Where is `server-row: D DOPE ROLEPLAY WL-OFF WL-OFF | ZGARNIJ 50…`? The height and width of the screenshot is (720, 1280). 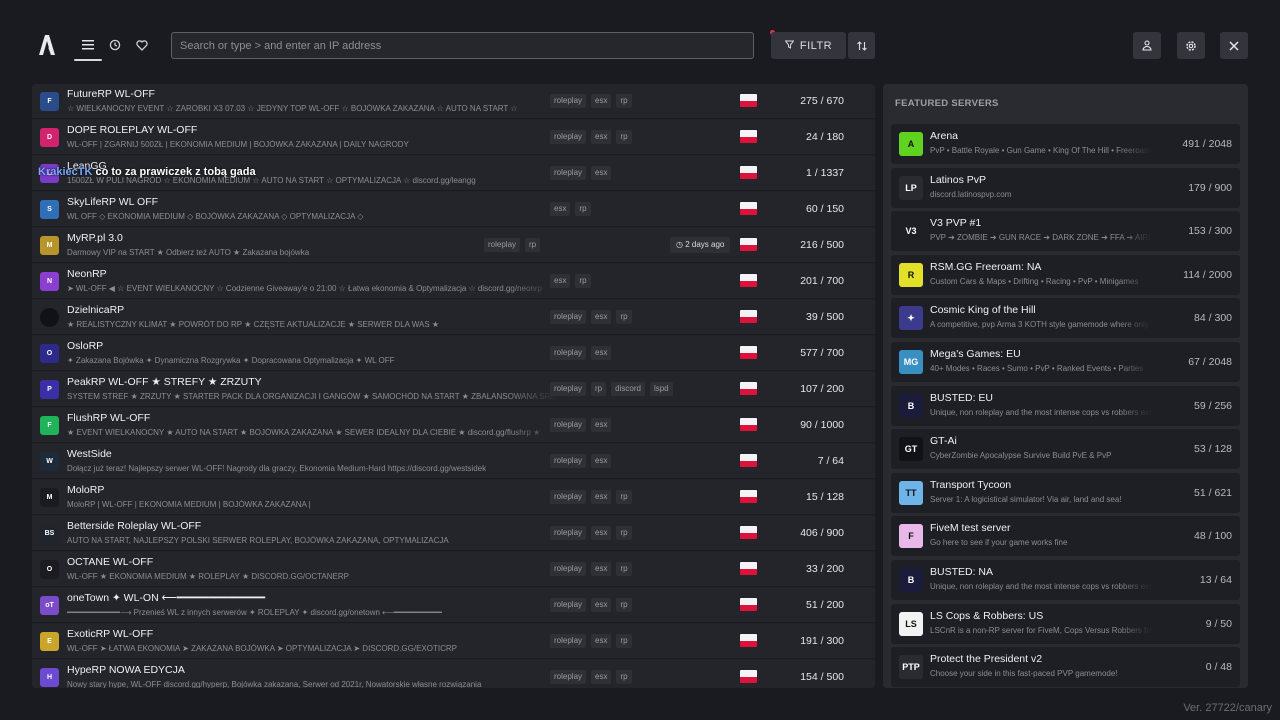
server-row: D DOPE ROLEPLAY WL-OFF WL-OFF | ZGARNIJ 50… is located at coordinates (453, 137).